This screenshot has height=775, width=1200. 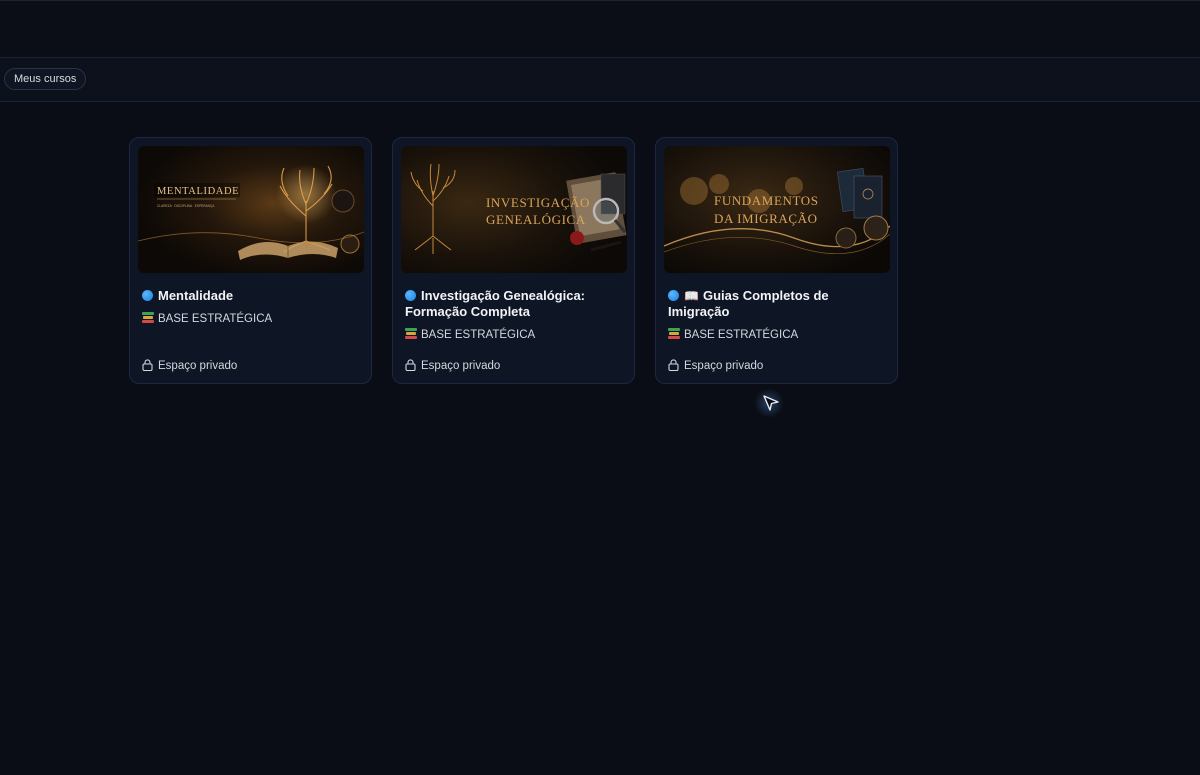 What do you see at coordinates (766, 218) in the screenshot?
I see `thumbnail-title-line-2: DA IMIGRAÇÃO` at bounding box center [766, 218].